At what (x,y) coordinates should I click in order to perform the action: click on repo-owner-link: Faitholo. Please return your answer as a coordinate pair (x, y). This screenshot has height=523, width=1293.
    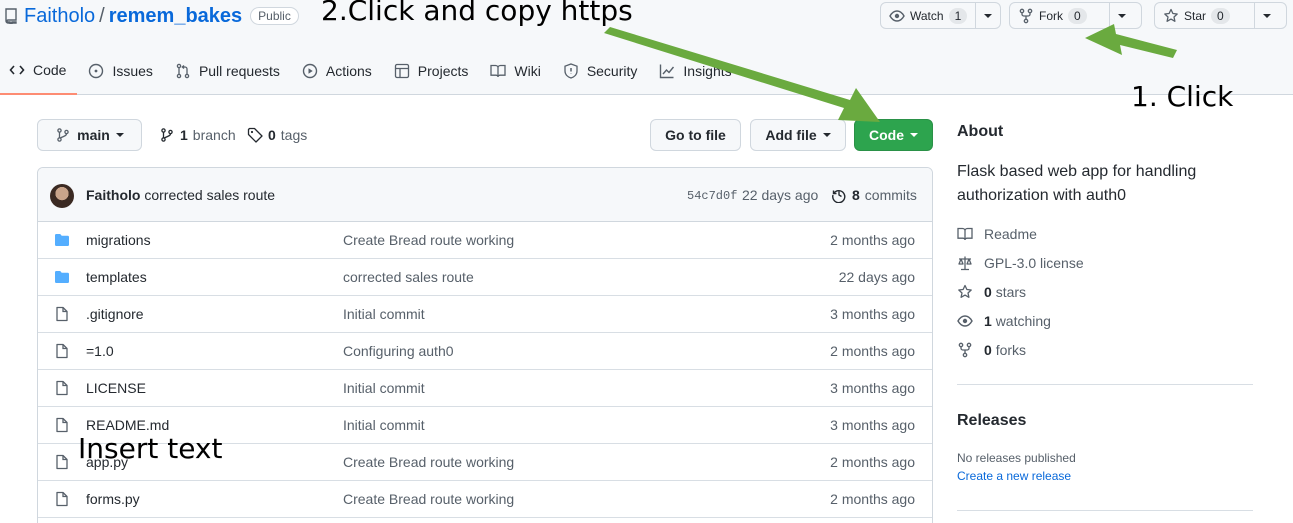
    Looking at the image, I should click on (59, 16).